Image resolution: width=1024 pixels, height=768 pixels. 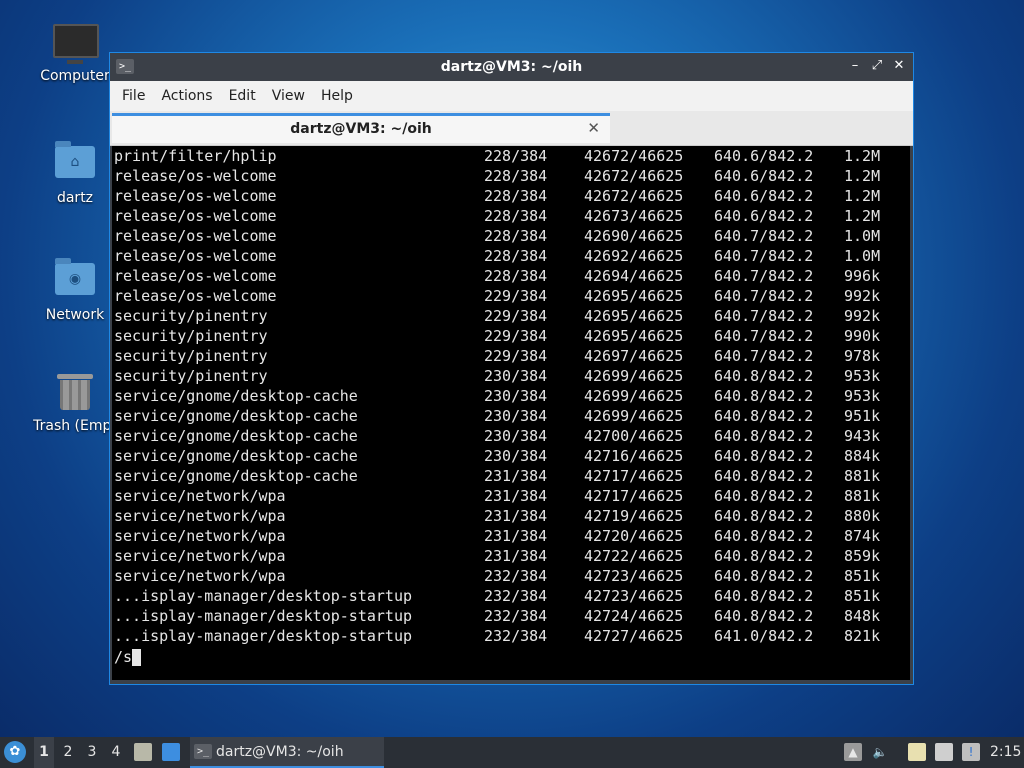 What do you see at coordinates (862, 536) in the screenshot?
I see `terminal-cell: 874k` at bounding box center [862, 536].